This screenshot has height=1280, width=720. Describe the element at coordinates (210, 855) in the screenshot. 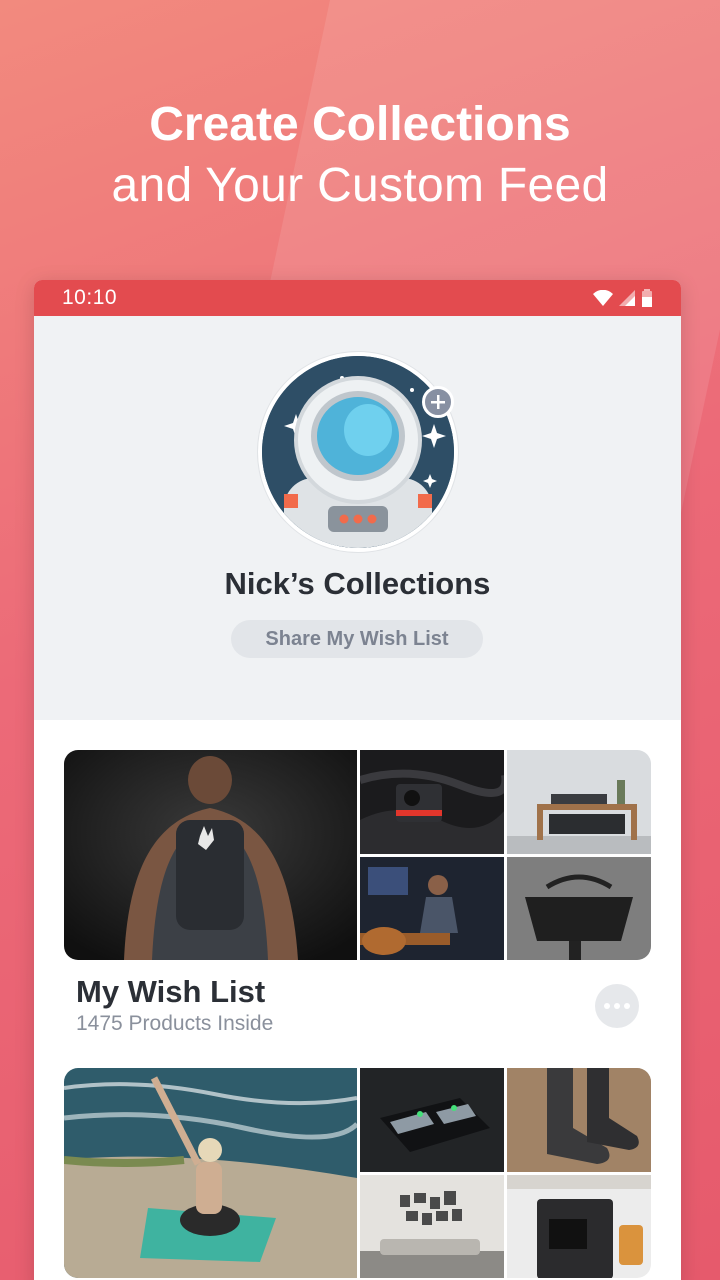

I see `backpack-vest-photo` at that location.